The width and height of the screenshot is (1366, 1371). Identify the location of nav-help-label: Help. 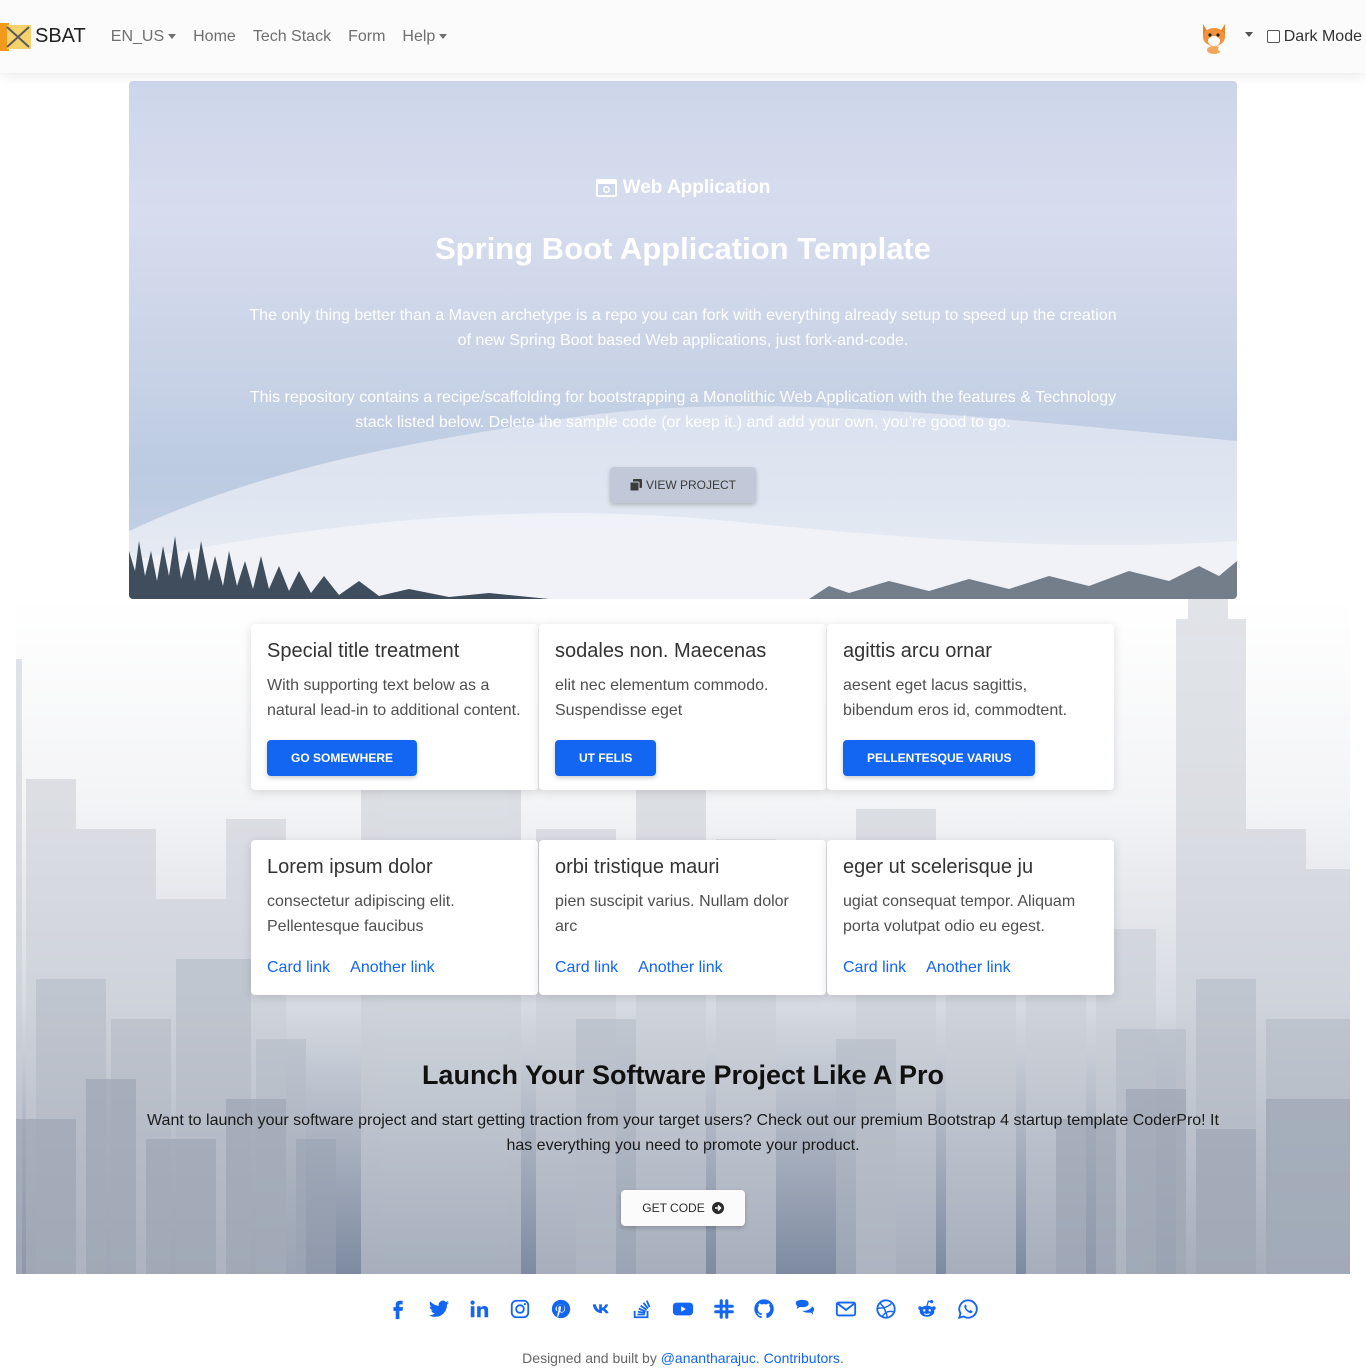
(419, 36).